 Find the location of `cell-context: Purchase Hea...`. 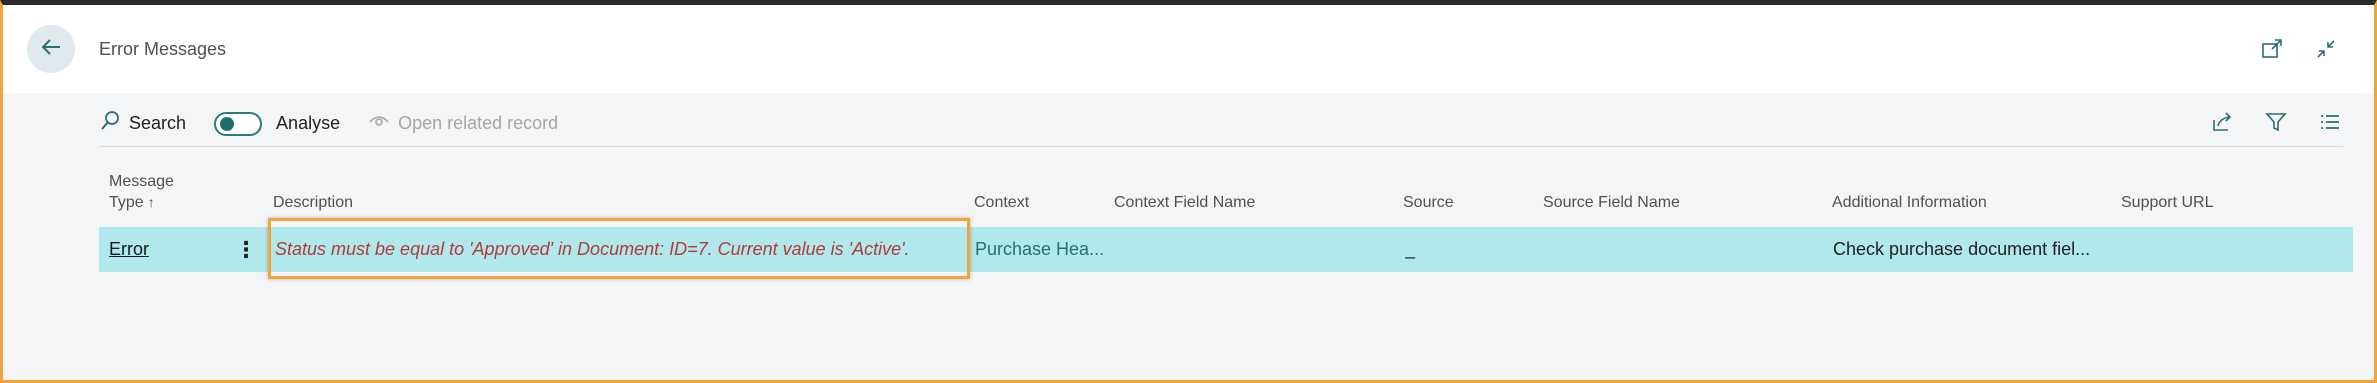

cell-context: Purchase Hea... is located at coordinates (1040, 249).